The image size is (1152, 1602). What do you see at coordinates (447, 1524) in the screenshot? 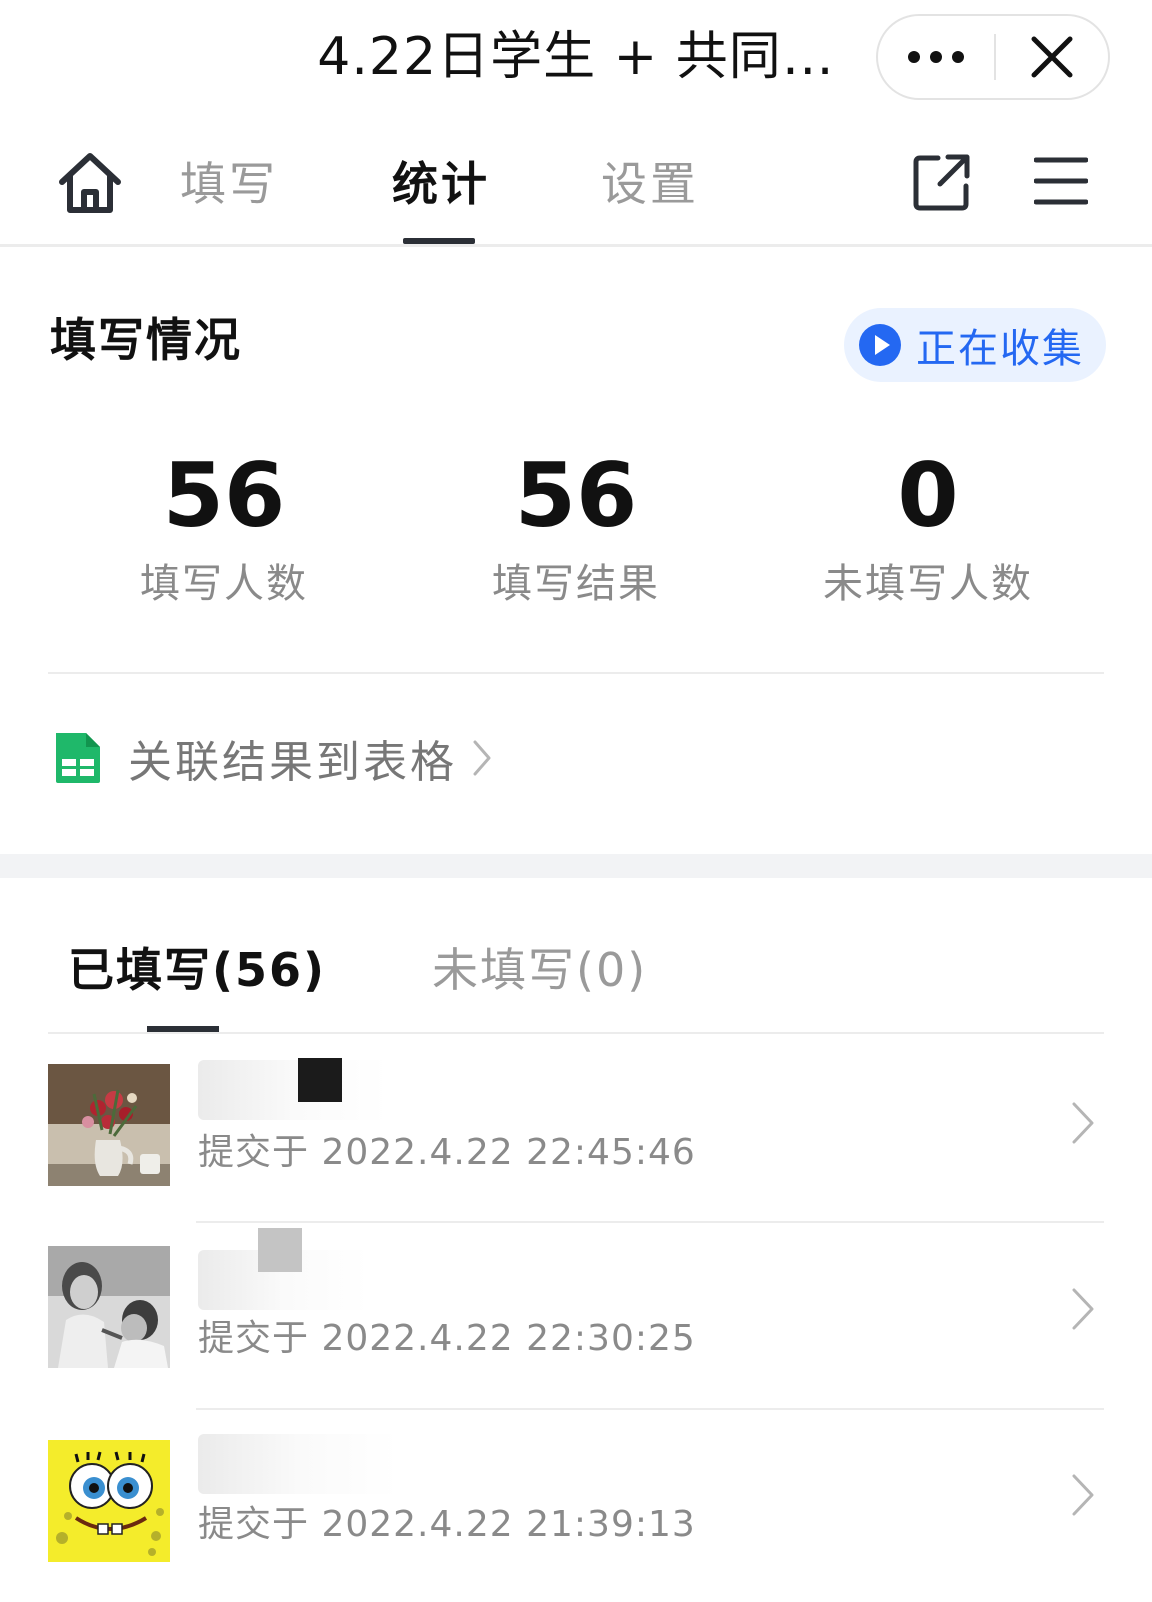
I see `submit-time: 提交于 2022.4.22 21:39:13` at bounding box center [447, 1524].